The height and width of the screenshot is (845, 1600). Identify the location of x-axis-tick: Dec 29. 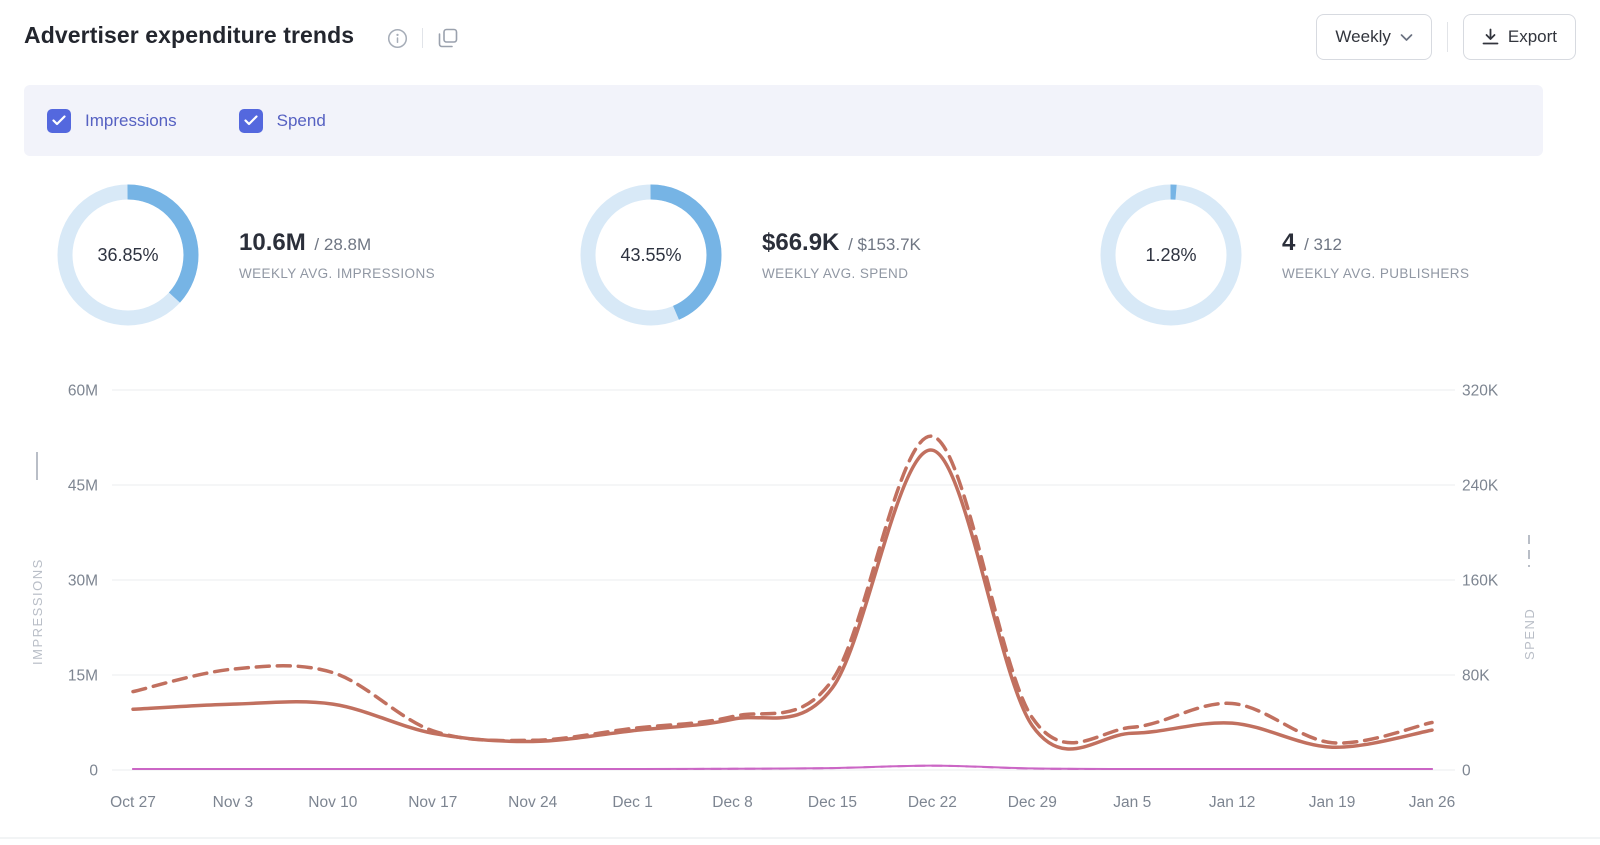
(1032, 802).